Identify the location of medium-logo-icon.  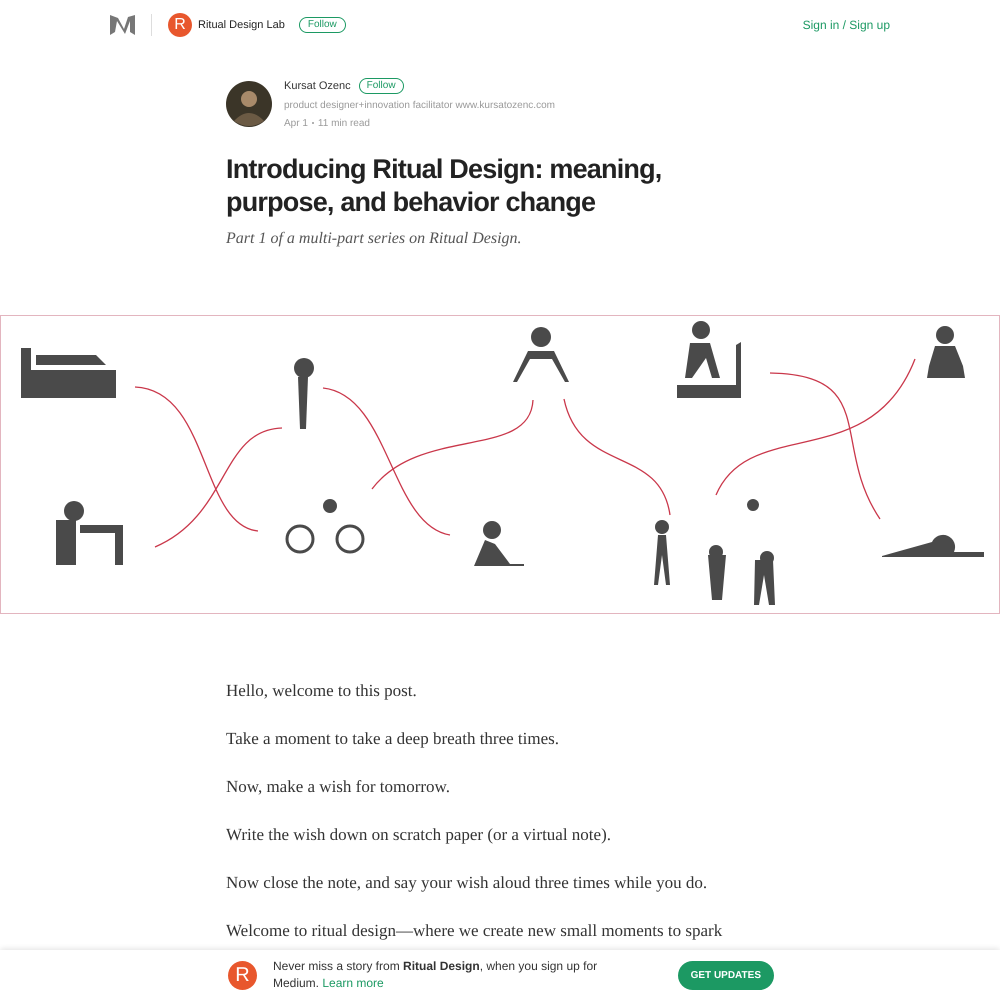
(122, 25).